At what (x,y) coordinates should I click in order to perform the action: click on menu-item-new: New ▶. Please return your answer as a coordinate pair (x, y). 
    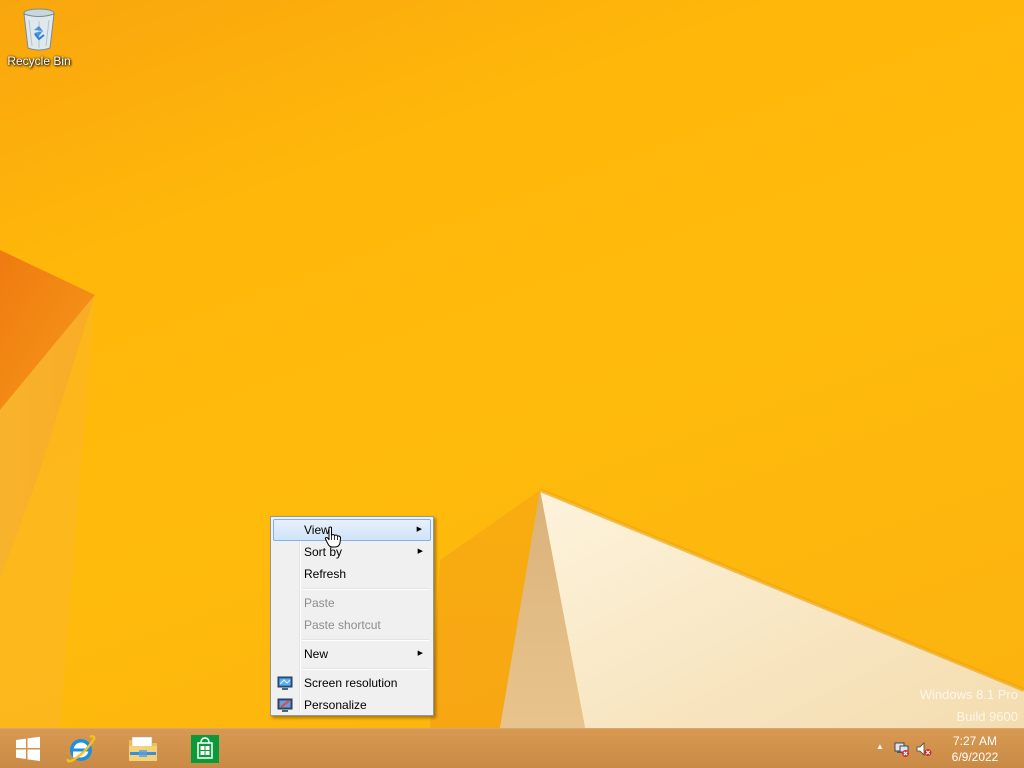
    Looking at the image, I should click on (352, 654).